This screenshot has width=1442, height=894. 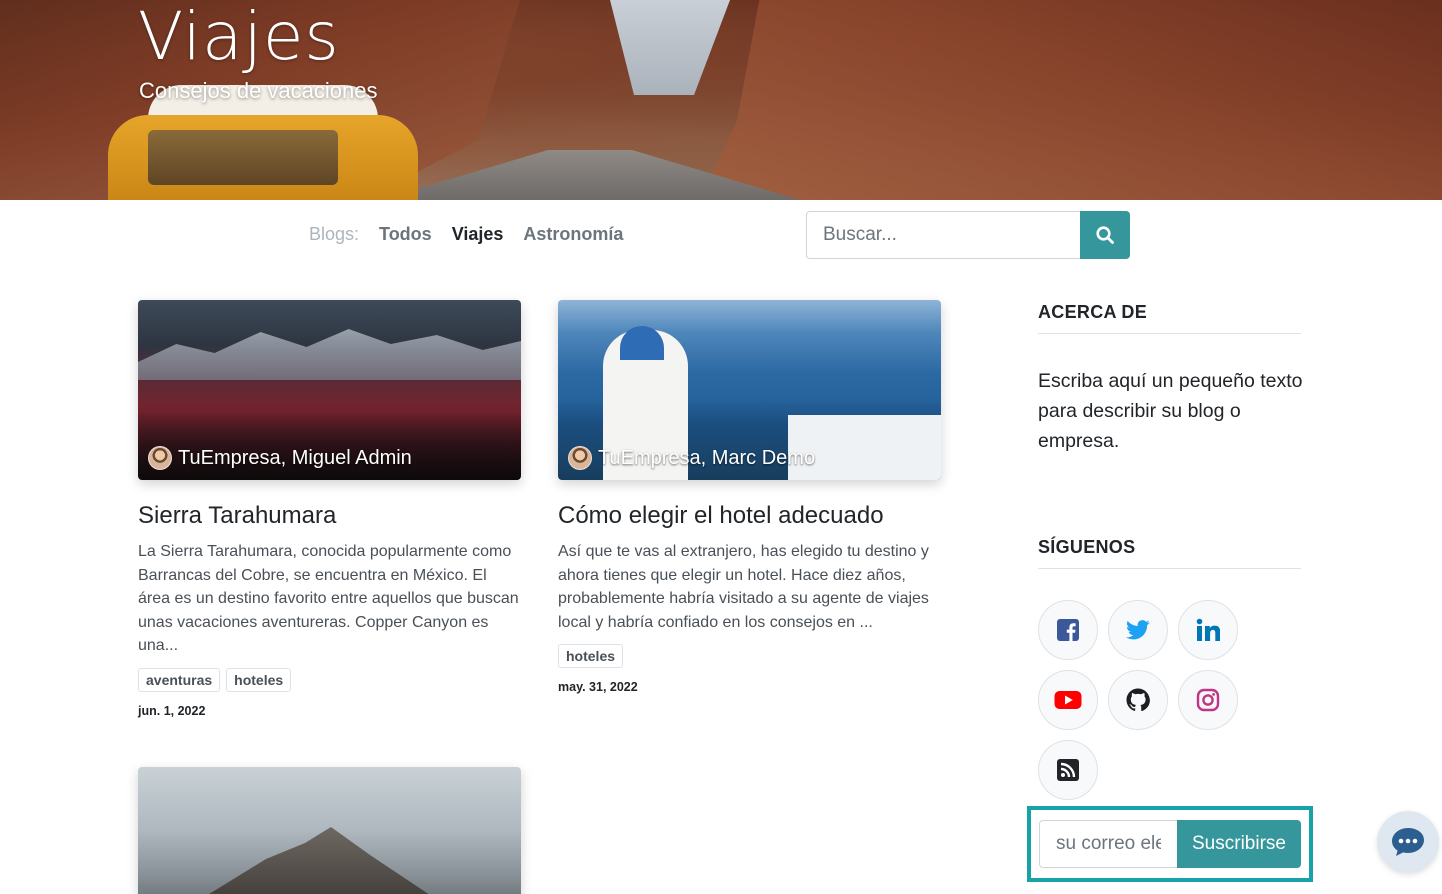 I want to click on hero-rock-right, so click(x=1071, y=100).